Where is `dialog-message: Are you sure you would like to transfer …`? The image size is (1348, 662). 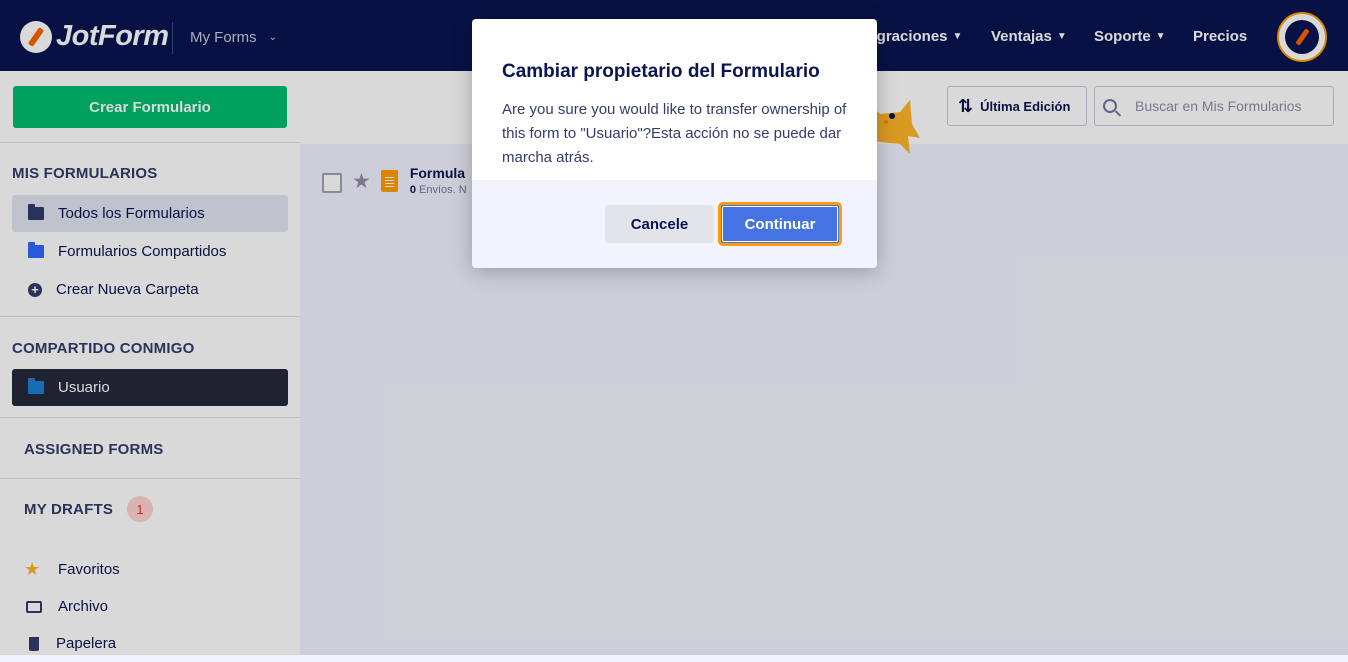
dialog-message: Are you sure you would like to transfer … is located at coordinates (674, 133).